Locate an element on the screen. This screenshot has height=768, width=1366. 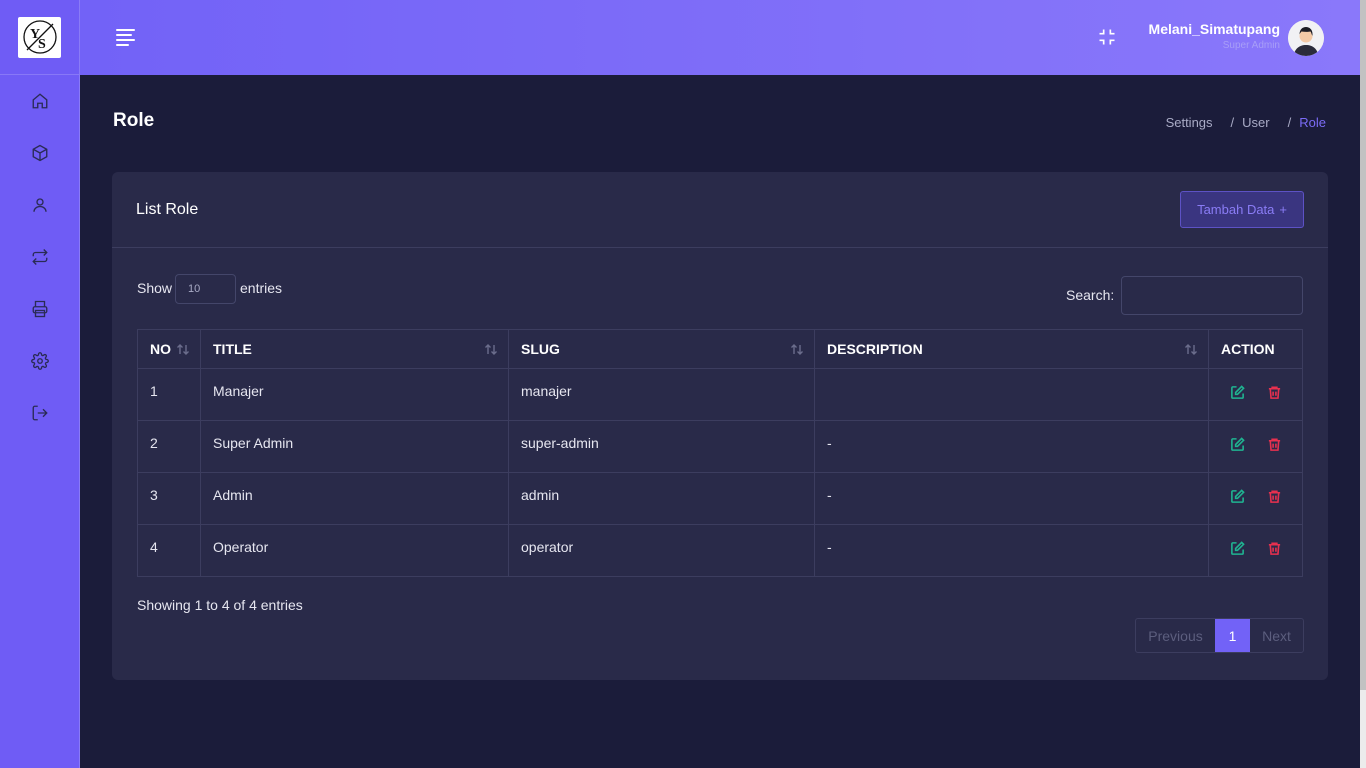
column-header-no: NO is located at coordinates (169, 349).